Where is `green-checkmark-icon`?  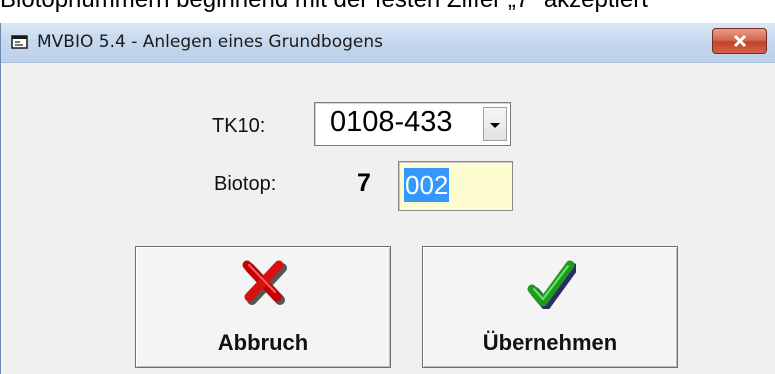
green-checkmark-icon is located at coordinates (552, 284).